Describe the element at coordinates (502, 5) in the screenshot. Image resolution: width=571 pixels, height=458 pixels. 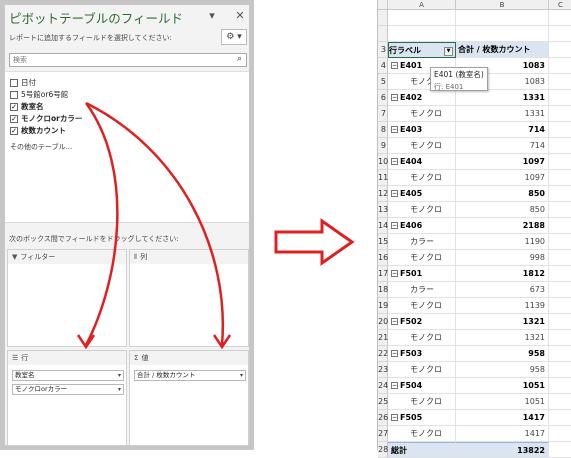
I see `column-header-b: B` at that location.